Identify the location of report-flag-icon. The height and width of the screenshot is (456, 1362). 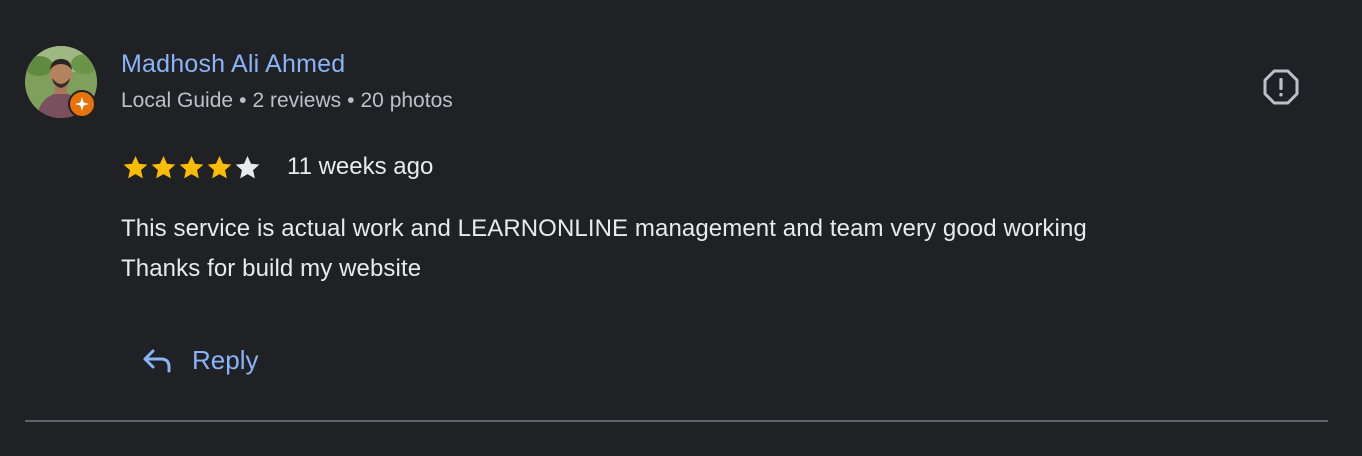
(1281, 87).